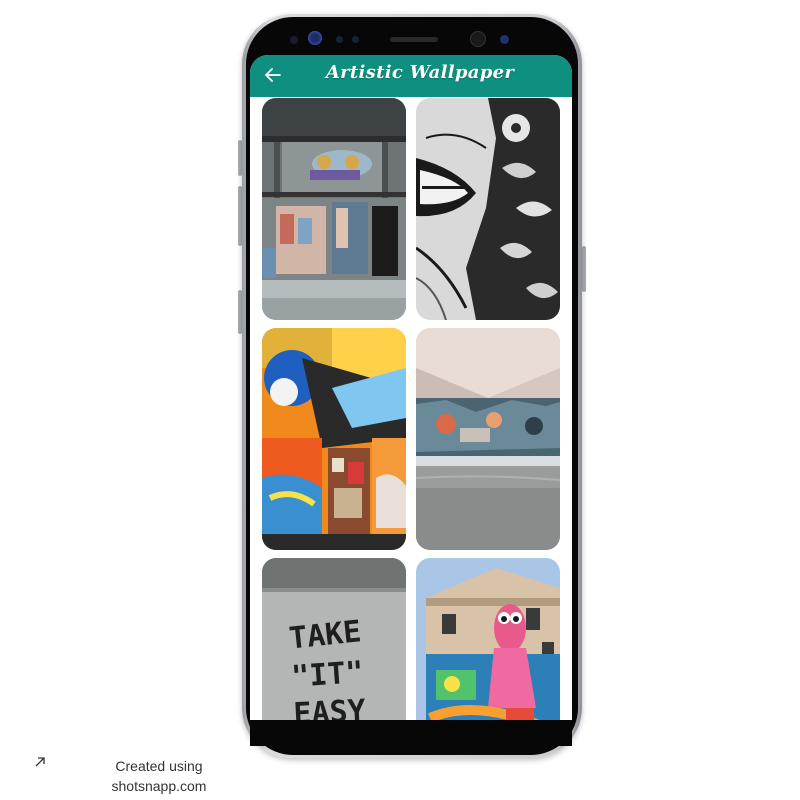  I want to click on credit-line2: shotsnapp.com, so click(159, 786).